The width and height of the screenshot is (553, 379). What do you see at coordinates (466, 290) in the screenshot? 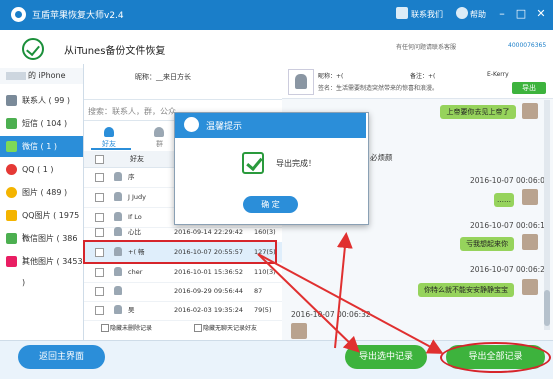
I see `chat-message: 你特么就不能安安静静宝宝` at bounding box center [466, 290].